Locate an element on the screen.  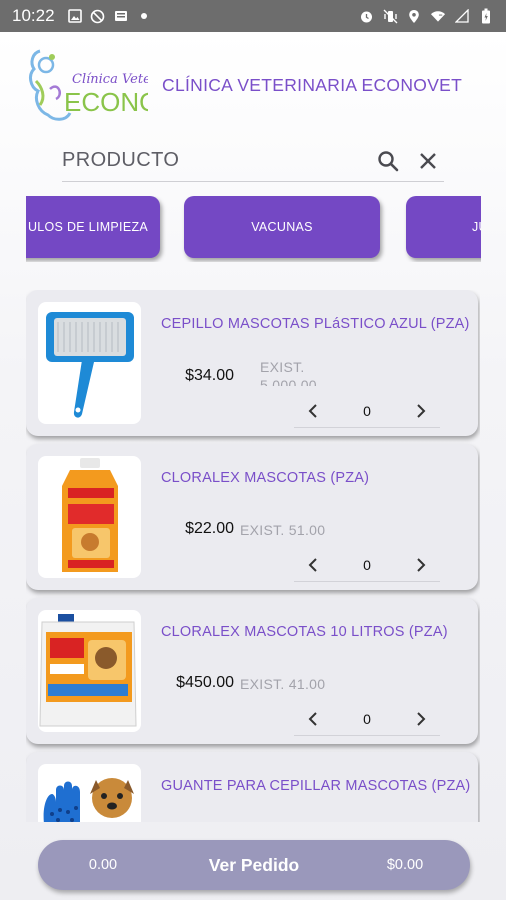
category-chip-vacunas: VACUNAS is located at coordinates (282, 227).